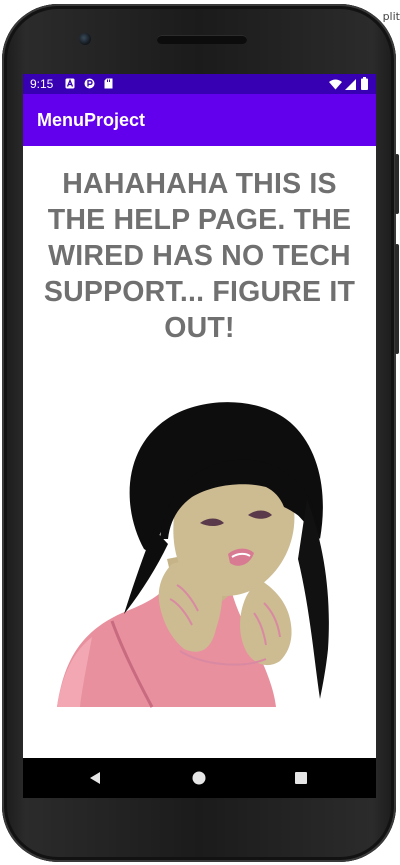 This screenshot has width=400, height=865. What do you see at coordinates (108, 83) in the screenshot?
I see `sd-card-icon` at bounding box center [108, 83].